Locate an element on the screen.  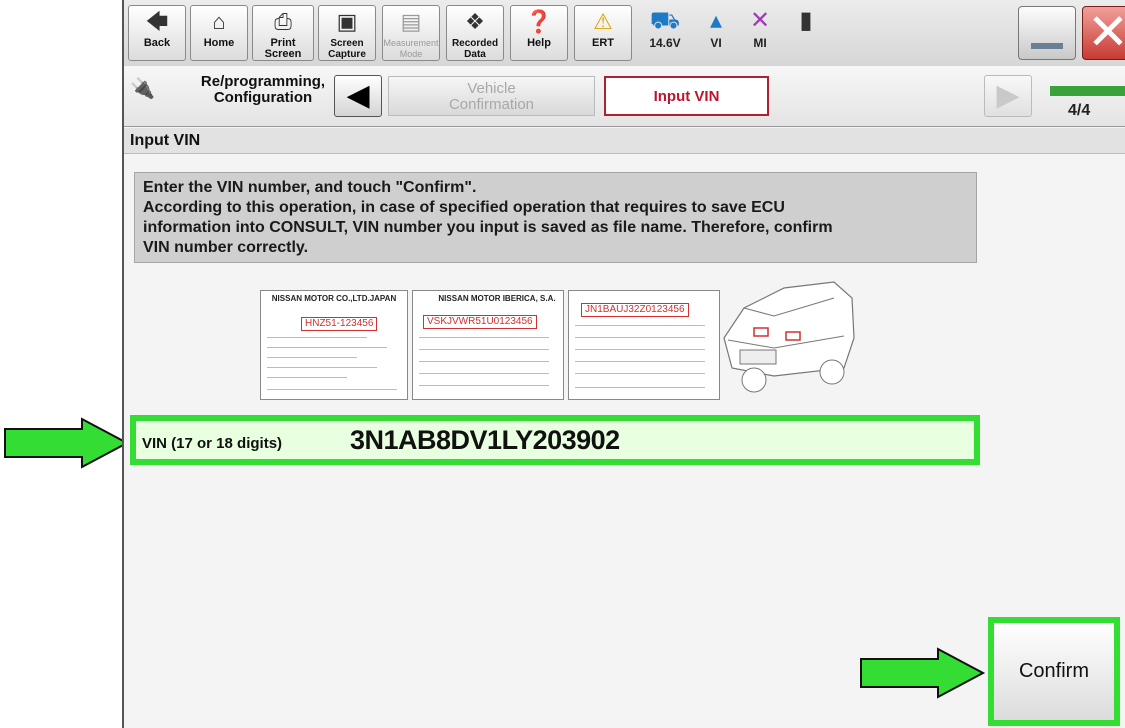
step-vehicle-confirmation: Vehicle Confirmation is located at coordinates (491, 96).